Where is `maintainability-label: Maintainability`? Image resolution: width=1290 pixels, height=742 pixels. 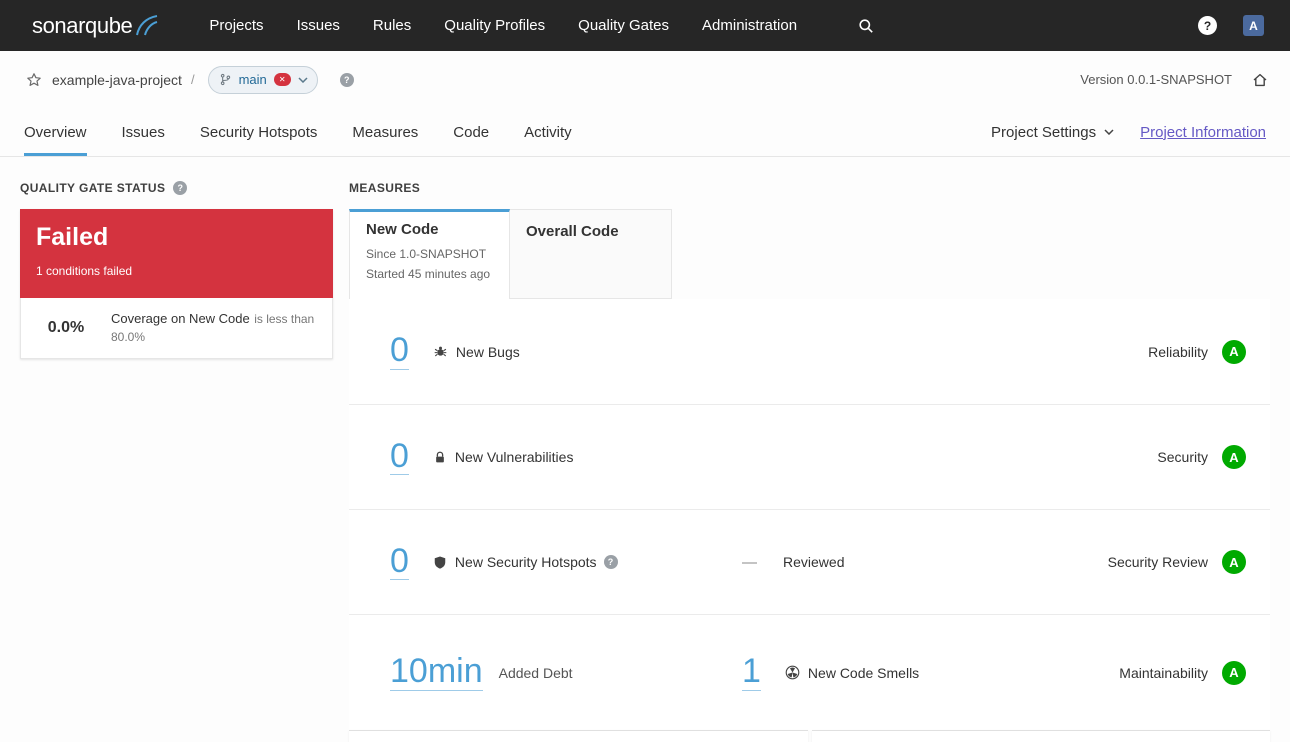 maintainability-label: Maintainability is located at coordinates (1163, 672).